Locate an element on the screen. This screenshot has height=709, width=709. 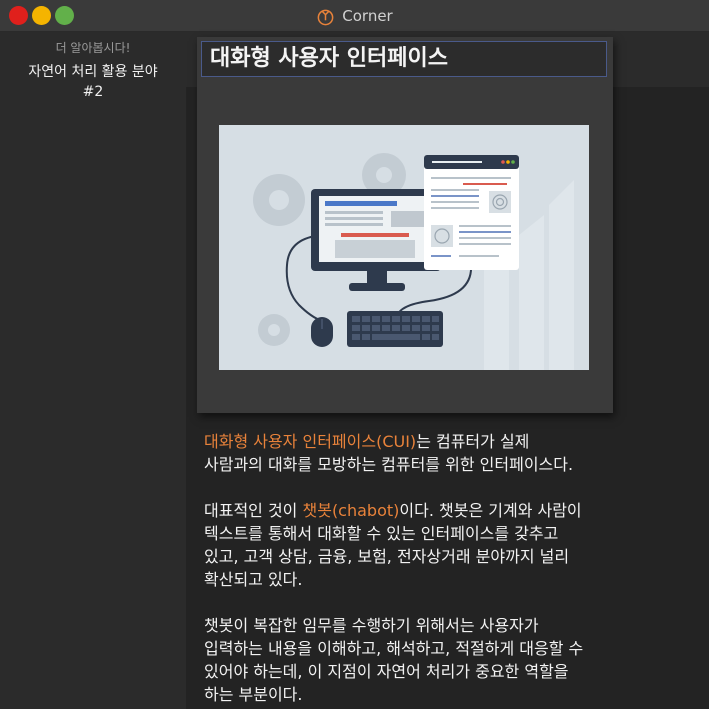
text-run: 있어야 하는데, 이 지점이 자연어 처리가 중요한 역할을 is located at coordinates (386, 671).